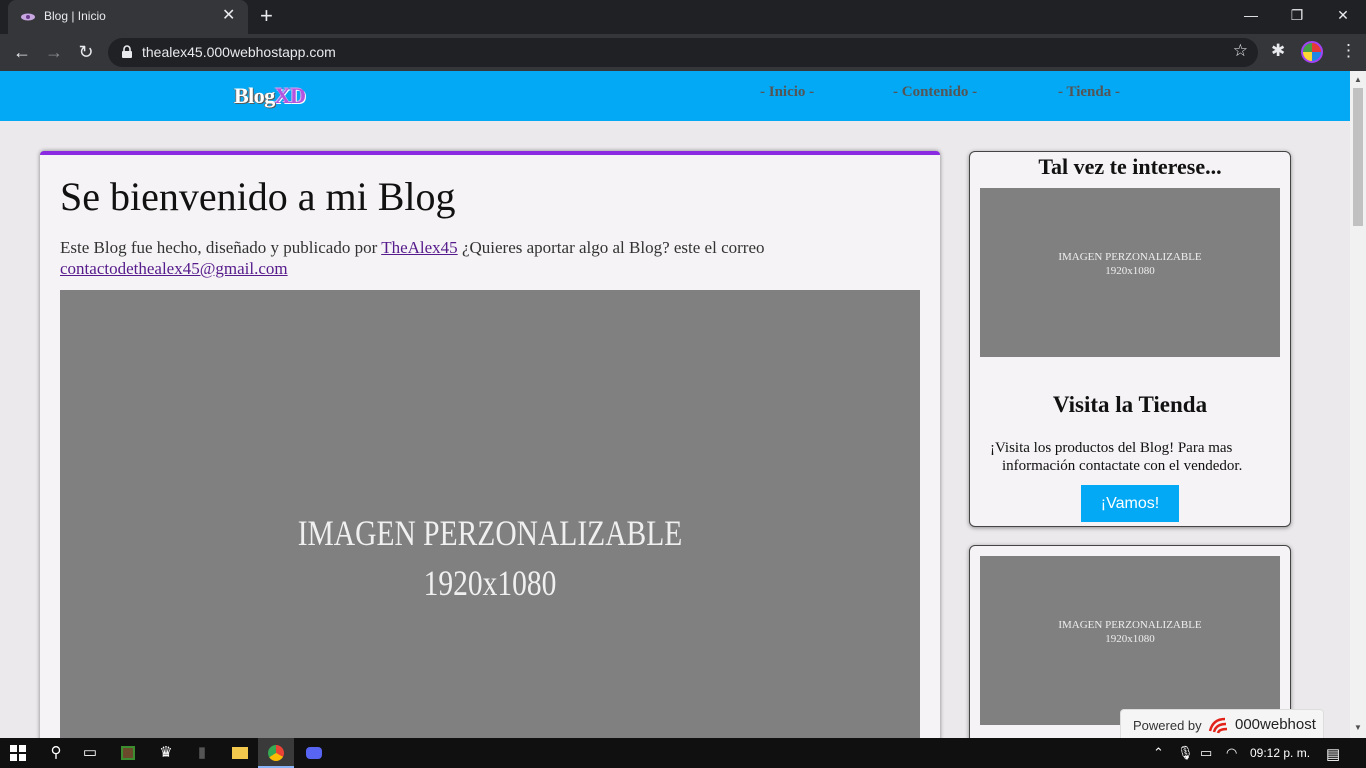 The height and width of the screenshot is (768, 1366). Describe the element at coordinates (1130, 503) in the screenshot. I see `vamos-button: ¡Vamos!` at that location.